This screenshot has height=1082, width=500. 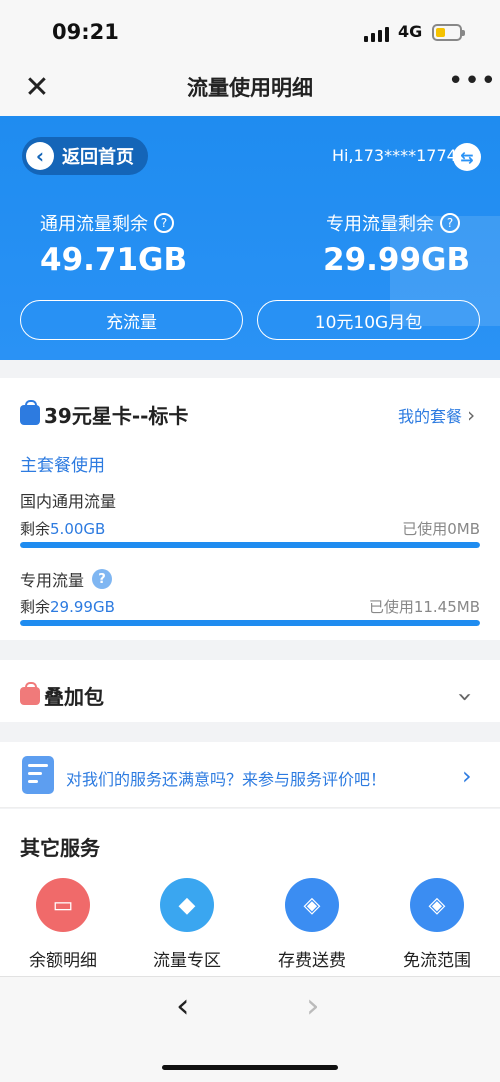 I want to click on dedicated-progress-bar, so click(x=250, y=623).